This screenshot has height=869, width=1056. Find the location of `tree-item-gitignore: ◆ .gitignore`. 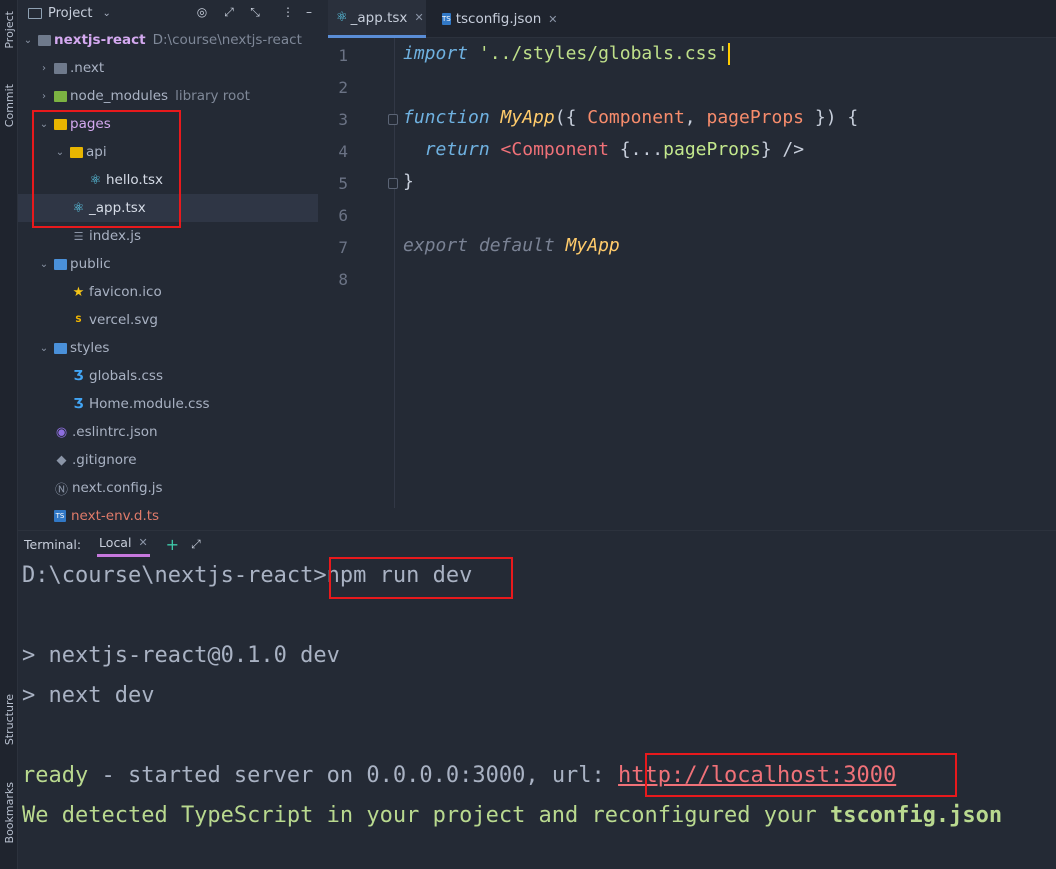

tree-item-gitignore: ◆ .gitignore is located at coordinates (168, 460).